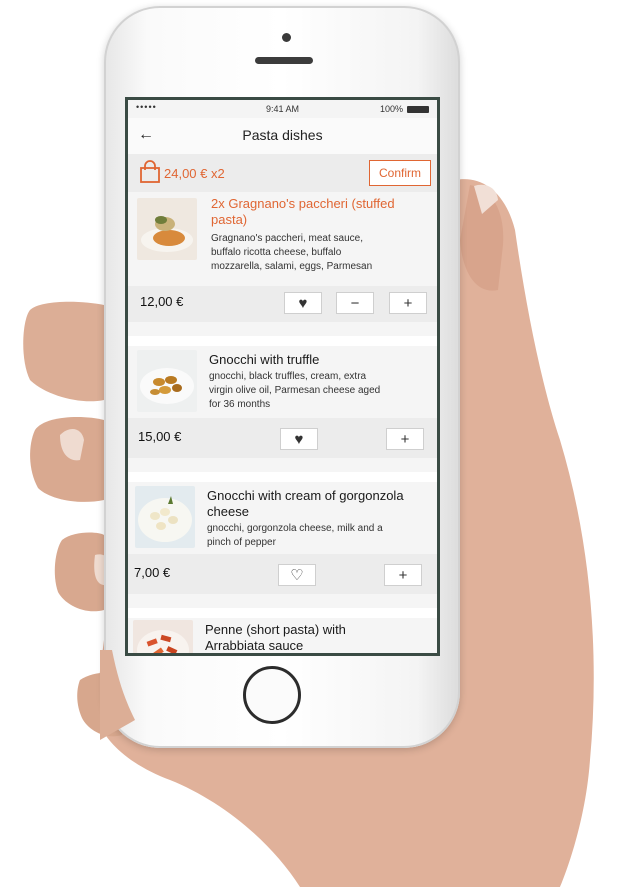 The image size is (643, 887). What do you see at coordinates (400, 173) in the screenshot?
I see `confirm-button: Confirm` at bounding box center [400, 173].